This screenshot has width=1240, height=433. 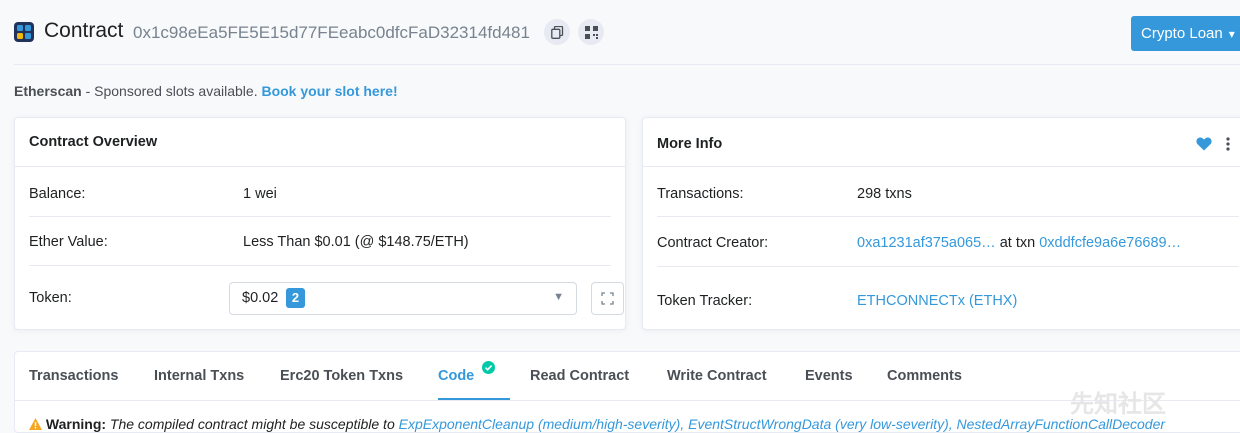 I want to click on watermark: 先知社区, so click(x=1118, y=404).